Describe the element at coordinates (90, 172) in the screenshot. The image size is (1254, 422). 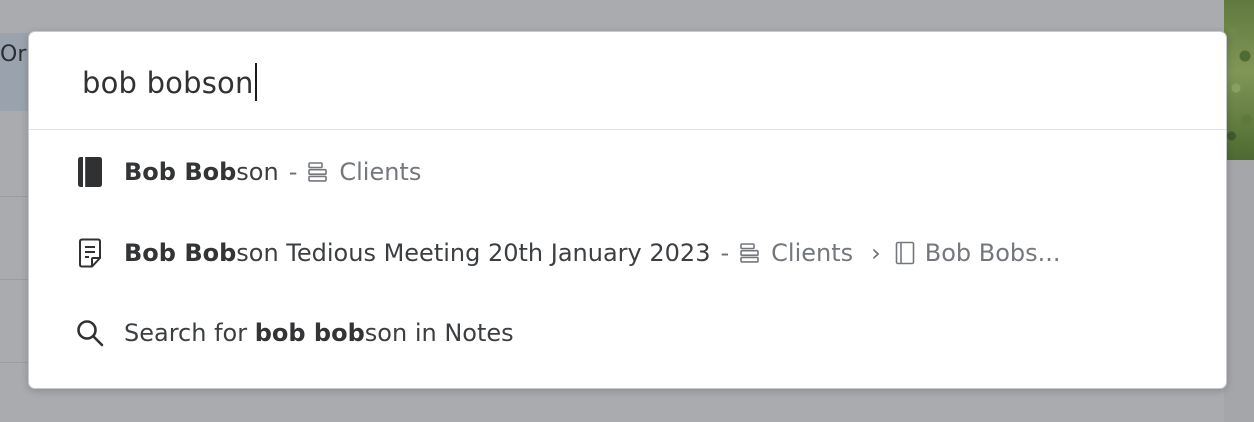
I see `notebook-icon` at that location.